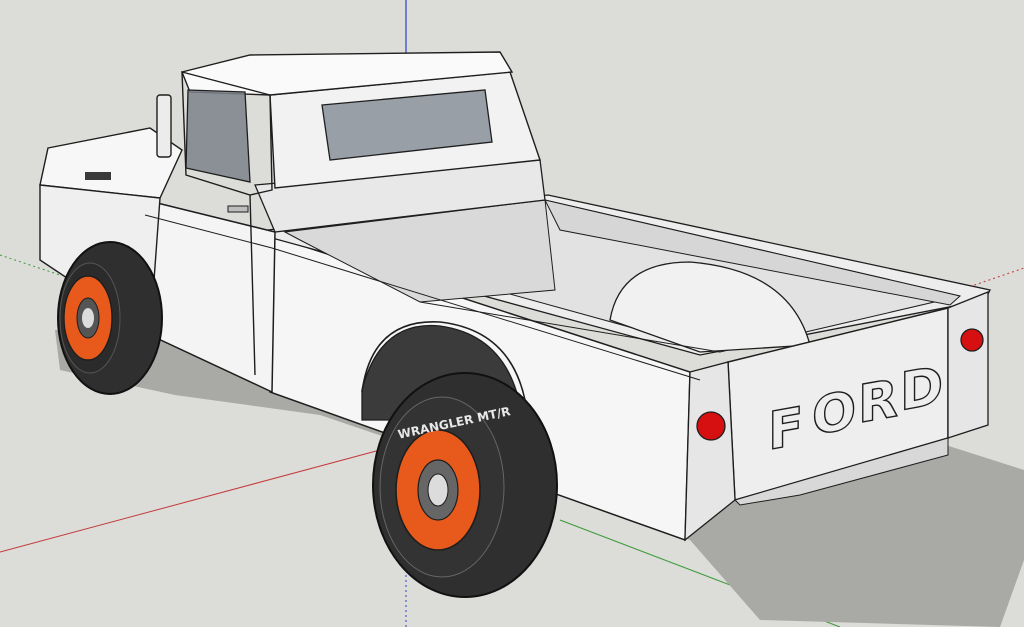 The height and width of the screenshot is (627, 1024). What do you see at coordinates (164, 126) in the screenshot?
I see `side-mirror-icon` at bounding box center [164, 126].